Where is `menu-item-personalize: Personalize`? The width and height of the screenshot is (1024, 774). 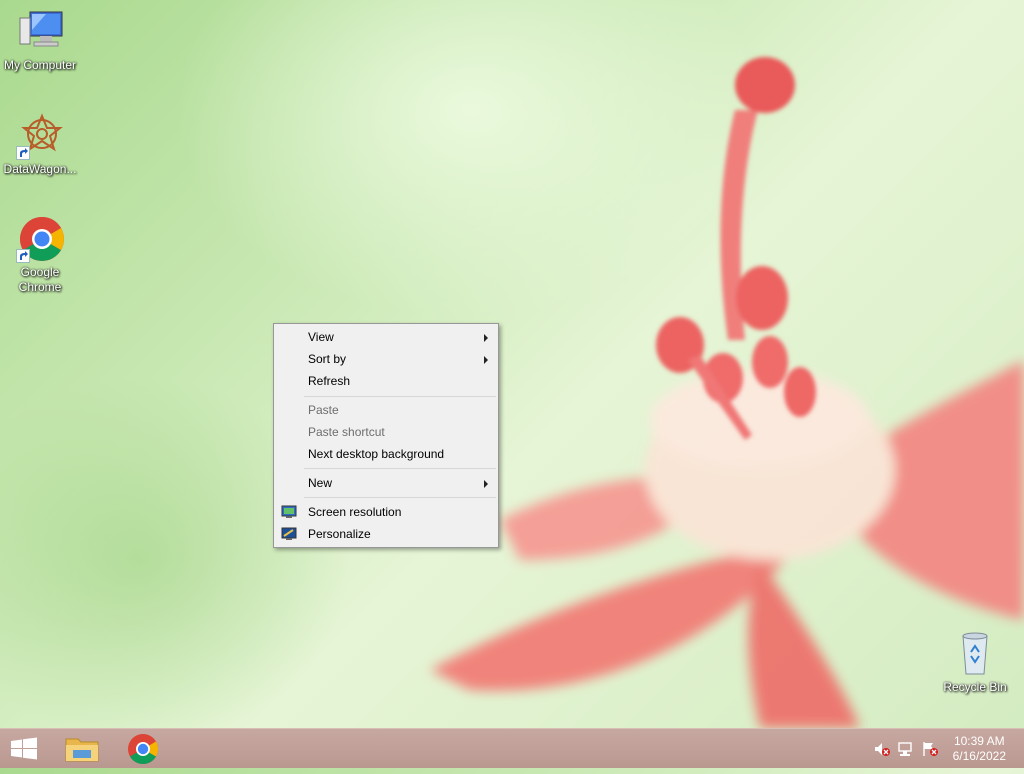
menu-item-personalize: Personalize is located at coordinates (386, 534).